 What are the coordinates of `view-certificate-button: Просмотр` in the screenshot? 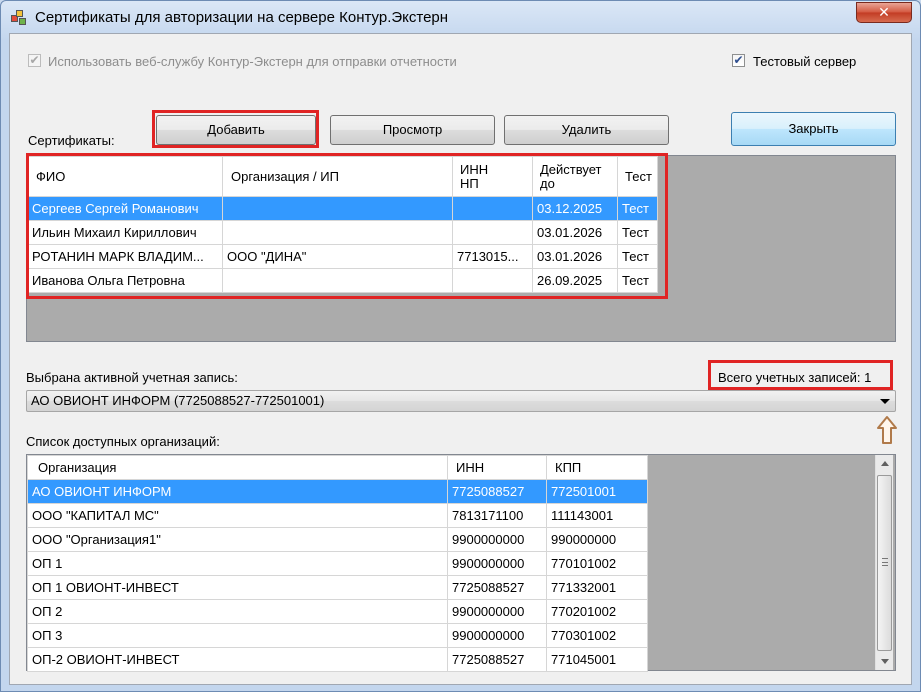 It's located at (412, 130).